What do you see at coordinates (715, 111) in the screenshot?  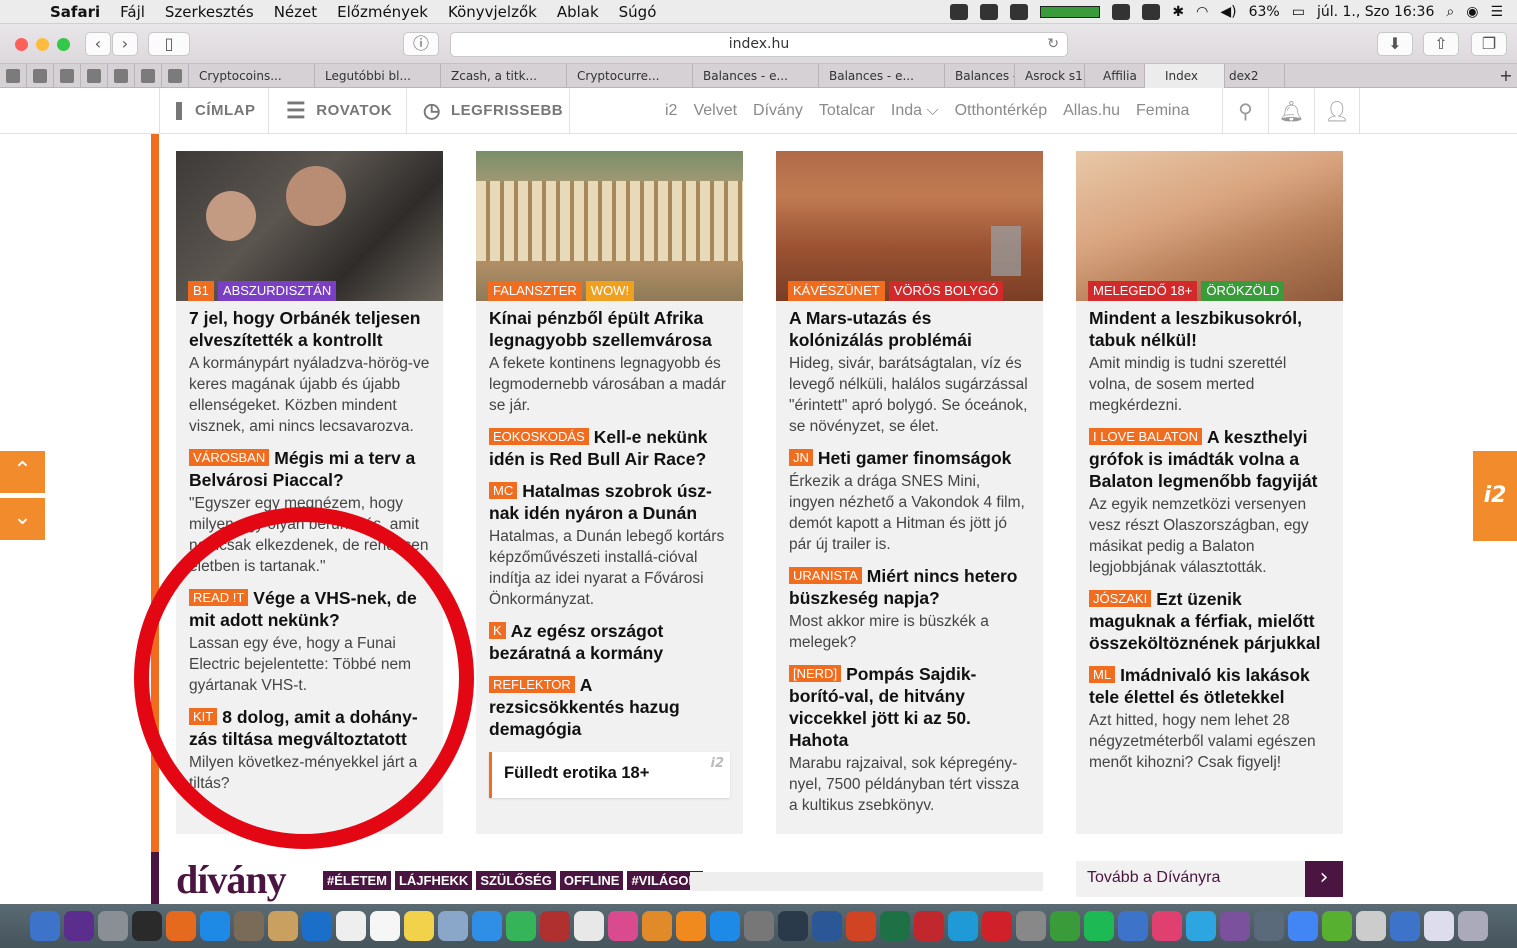 I see `nav-link-velvet: Velvet` at bounding box center [715, 111].